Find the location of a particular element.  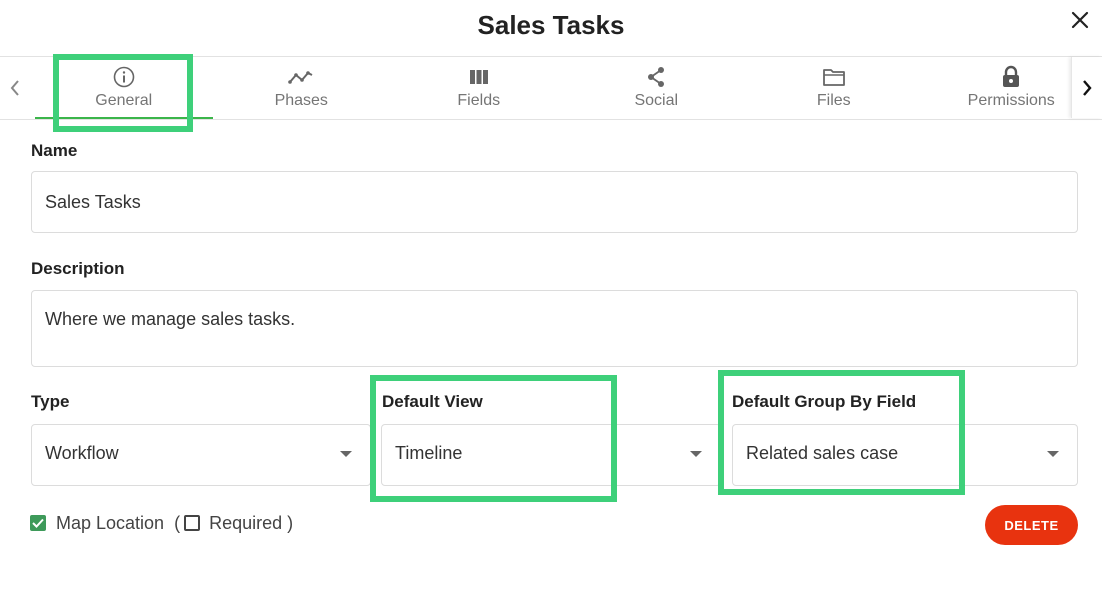

tab-scroll-left-button is located at coordinates (15, 87).